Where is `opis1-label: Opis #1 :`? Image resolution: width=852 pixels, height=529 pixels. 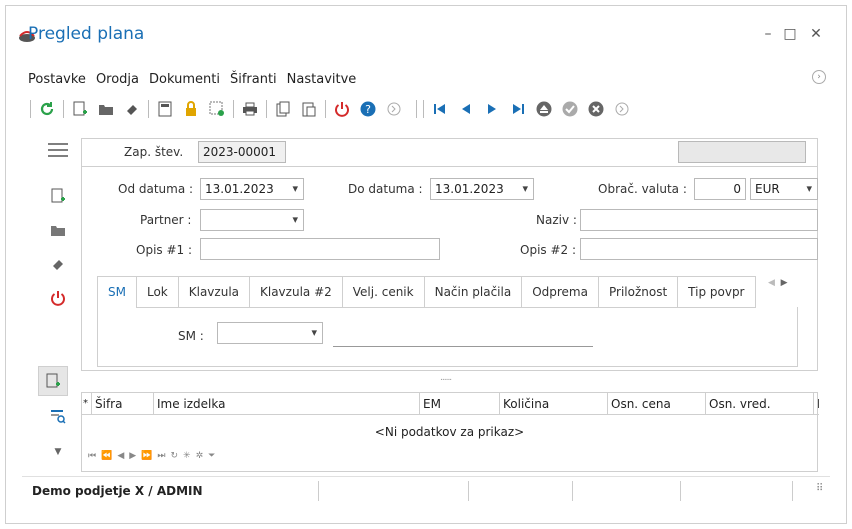
opis1-label: Opis #1 : is located at coordinates (164, 250).